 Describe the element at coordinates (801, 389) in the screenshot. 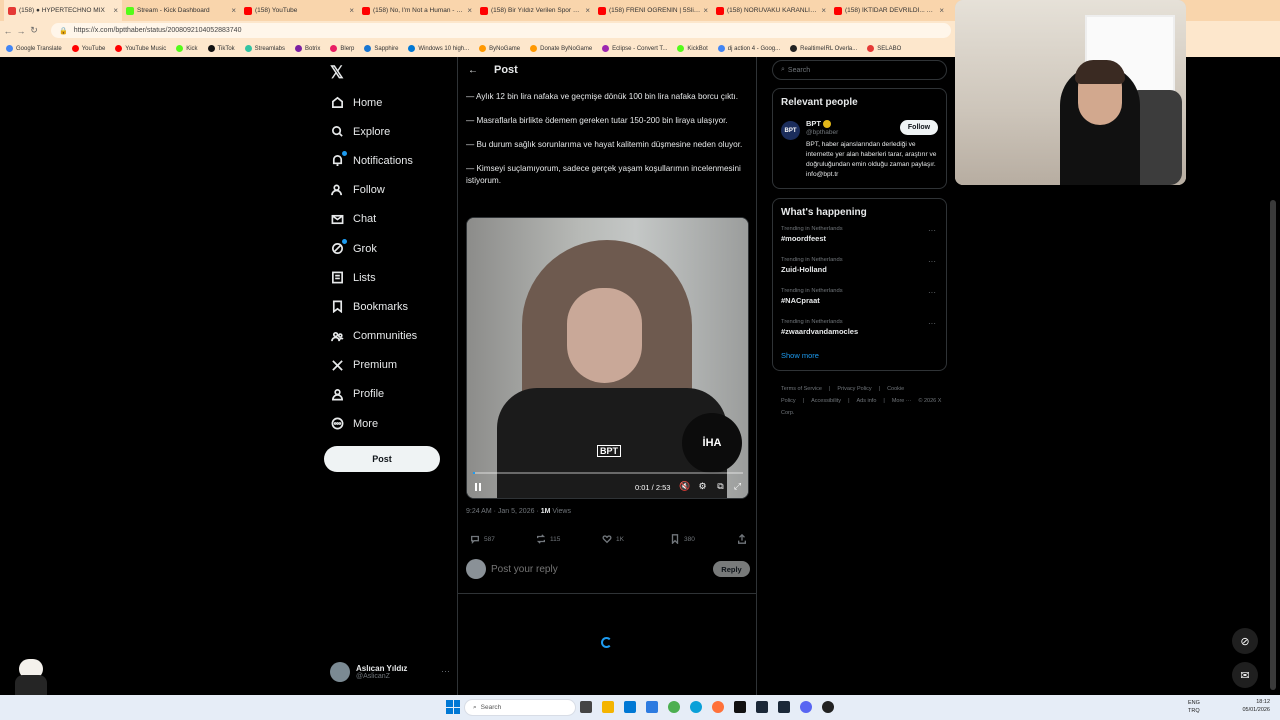

I see `footer-link: Terms of Service` at that location.